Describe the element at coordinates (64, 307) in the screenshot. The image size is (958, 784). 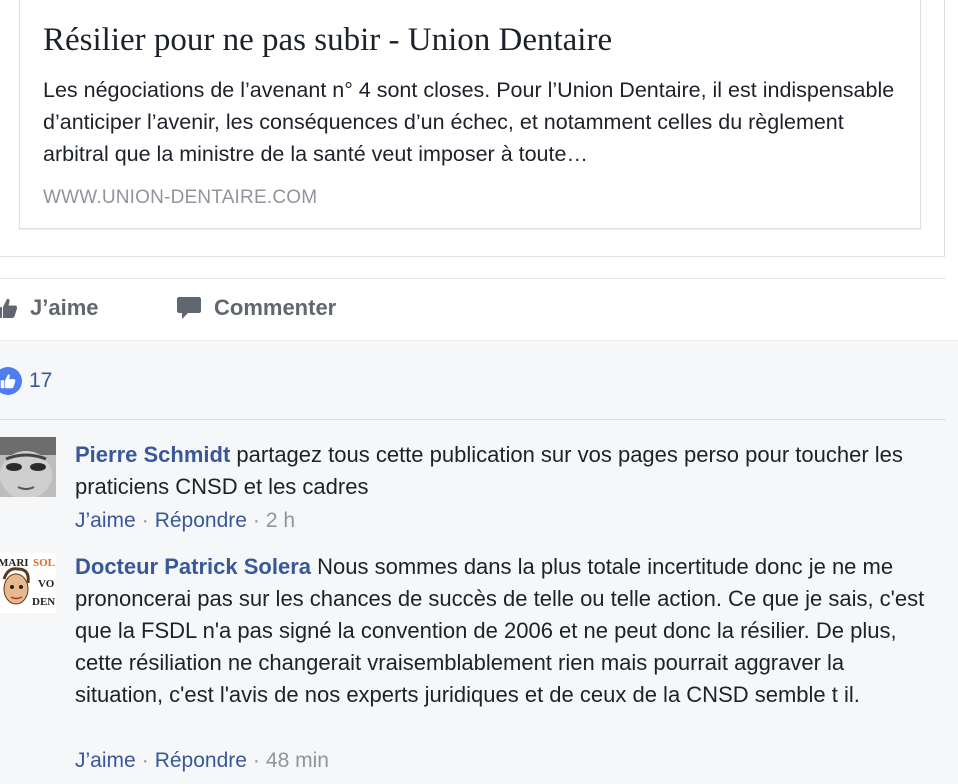
I see `like-label: J’aime` at that location.